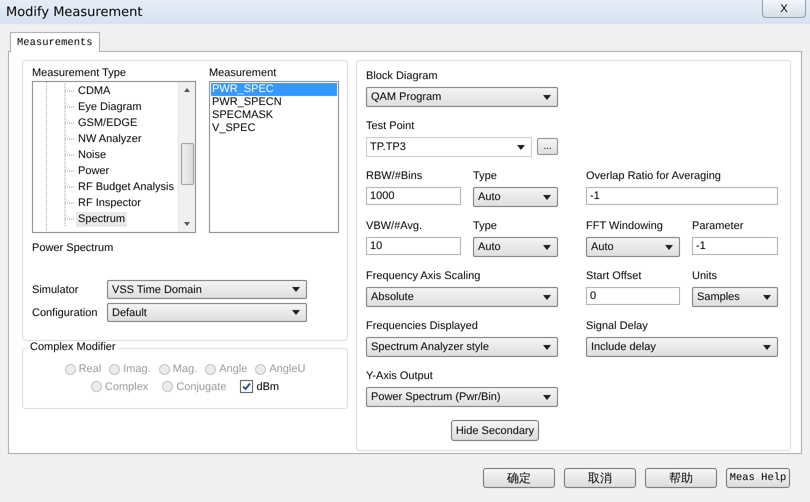  Describe the element at coordinates (614, 276) in the screenshot. I see `field-label: Start Offset` at that location.